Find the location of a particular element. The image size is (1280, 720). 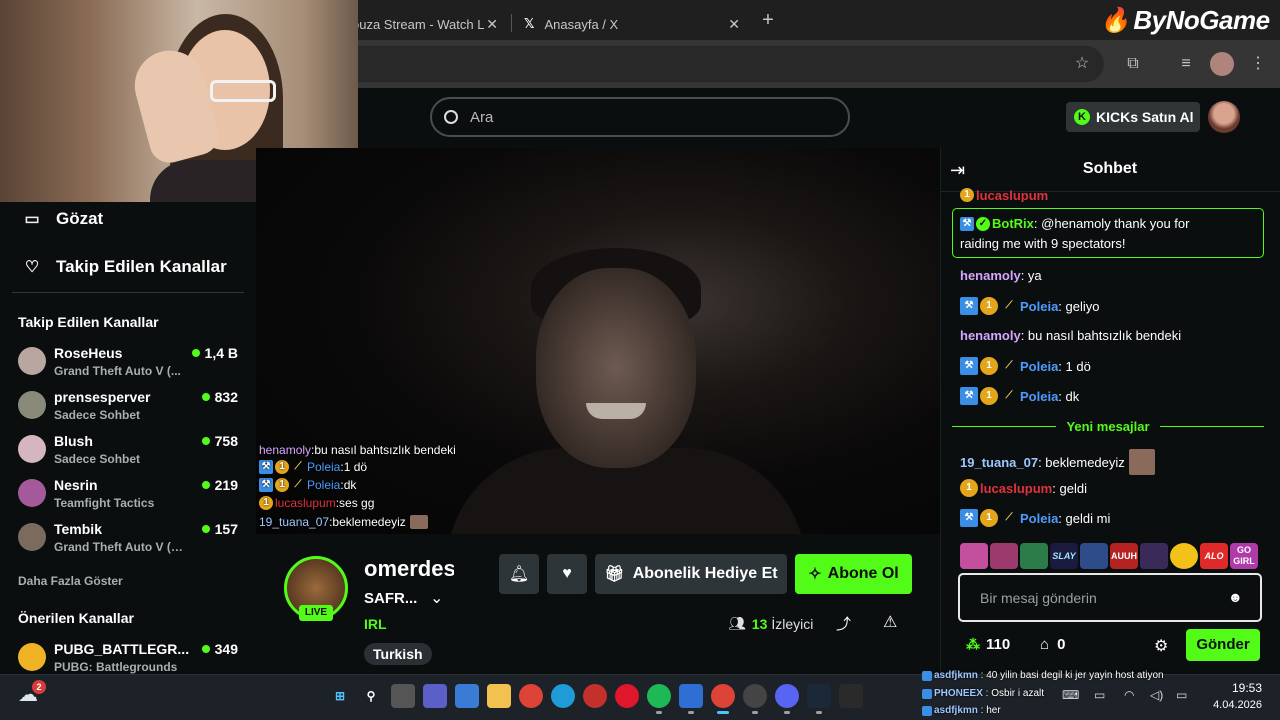

stream-tag: Turkish is located at coordinates (398, 654).